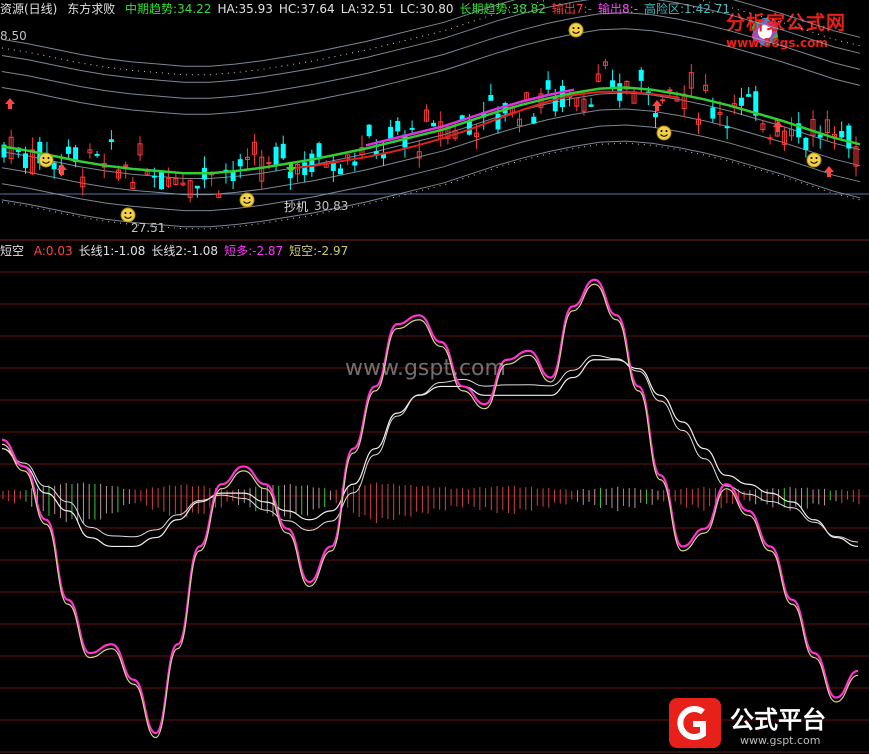 This screenshot has height=754, width=869. Describe the element at coordinates (319, 251) in the screenshot. I see `indicator-metric-4: 短空:-2.97` at that location.